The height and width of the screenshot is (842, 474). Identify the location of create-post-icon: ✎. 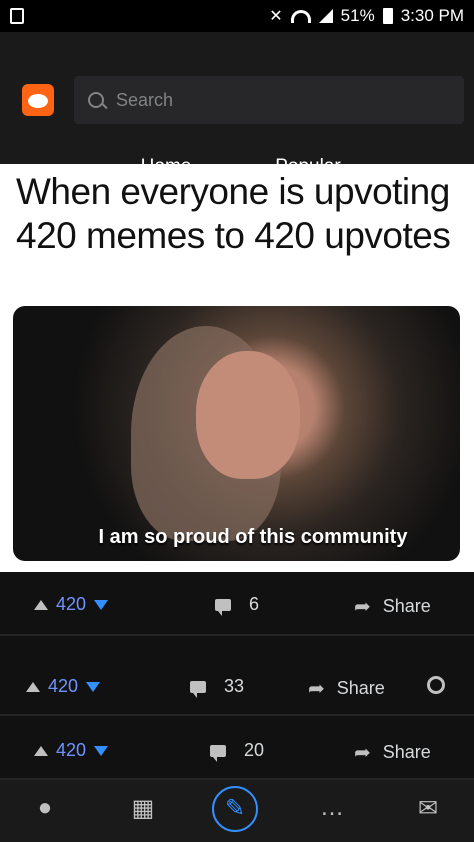
(235, 809).